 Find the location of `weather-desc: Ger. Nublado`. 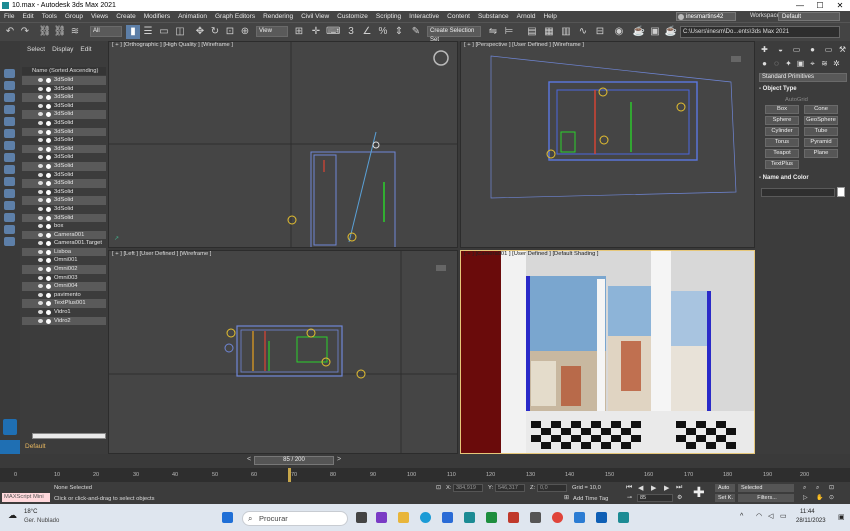

weather-desc: Ger. Nublado is located at coordinates (41, 521).